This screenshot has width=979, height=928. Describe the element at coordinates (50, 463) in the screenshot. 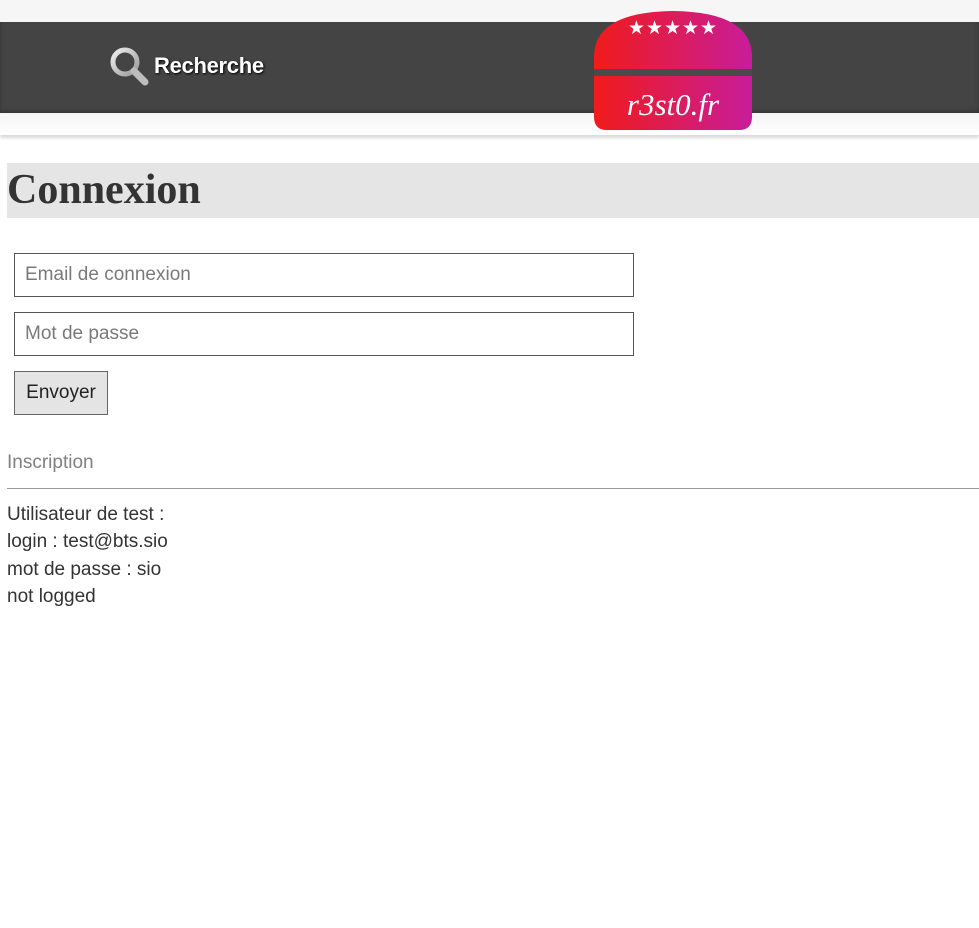

I see `signup-link: Inscription` at that location.